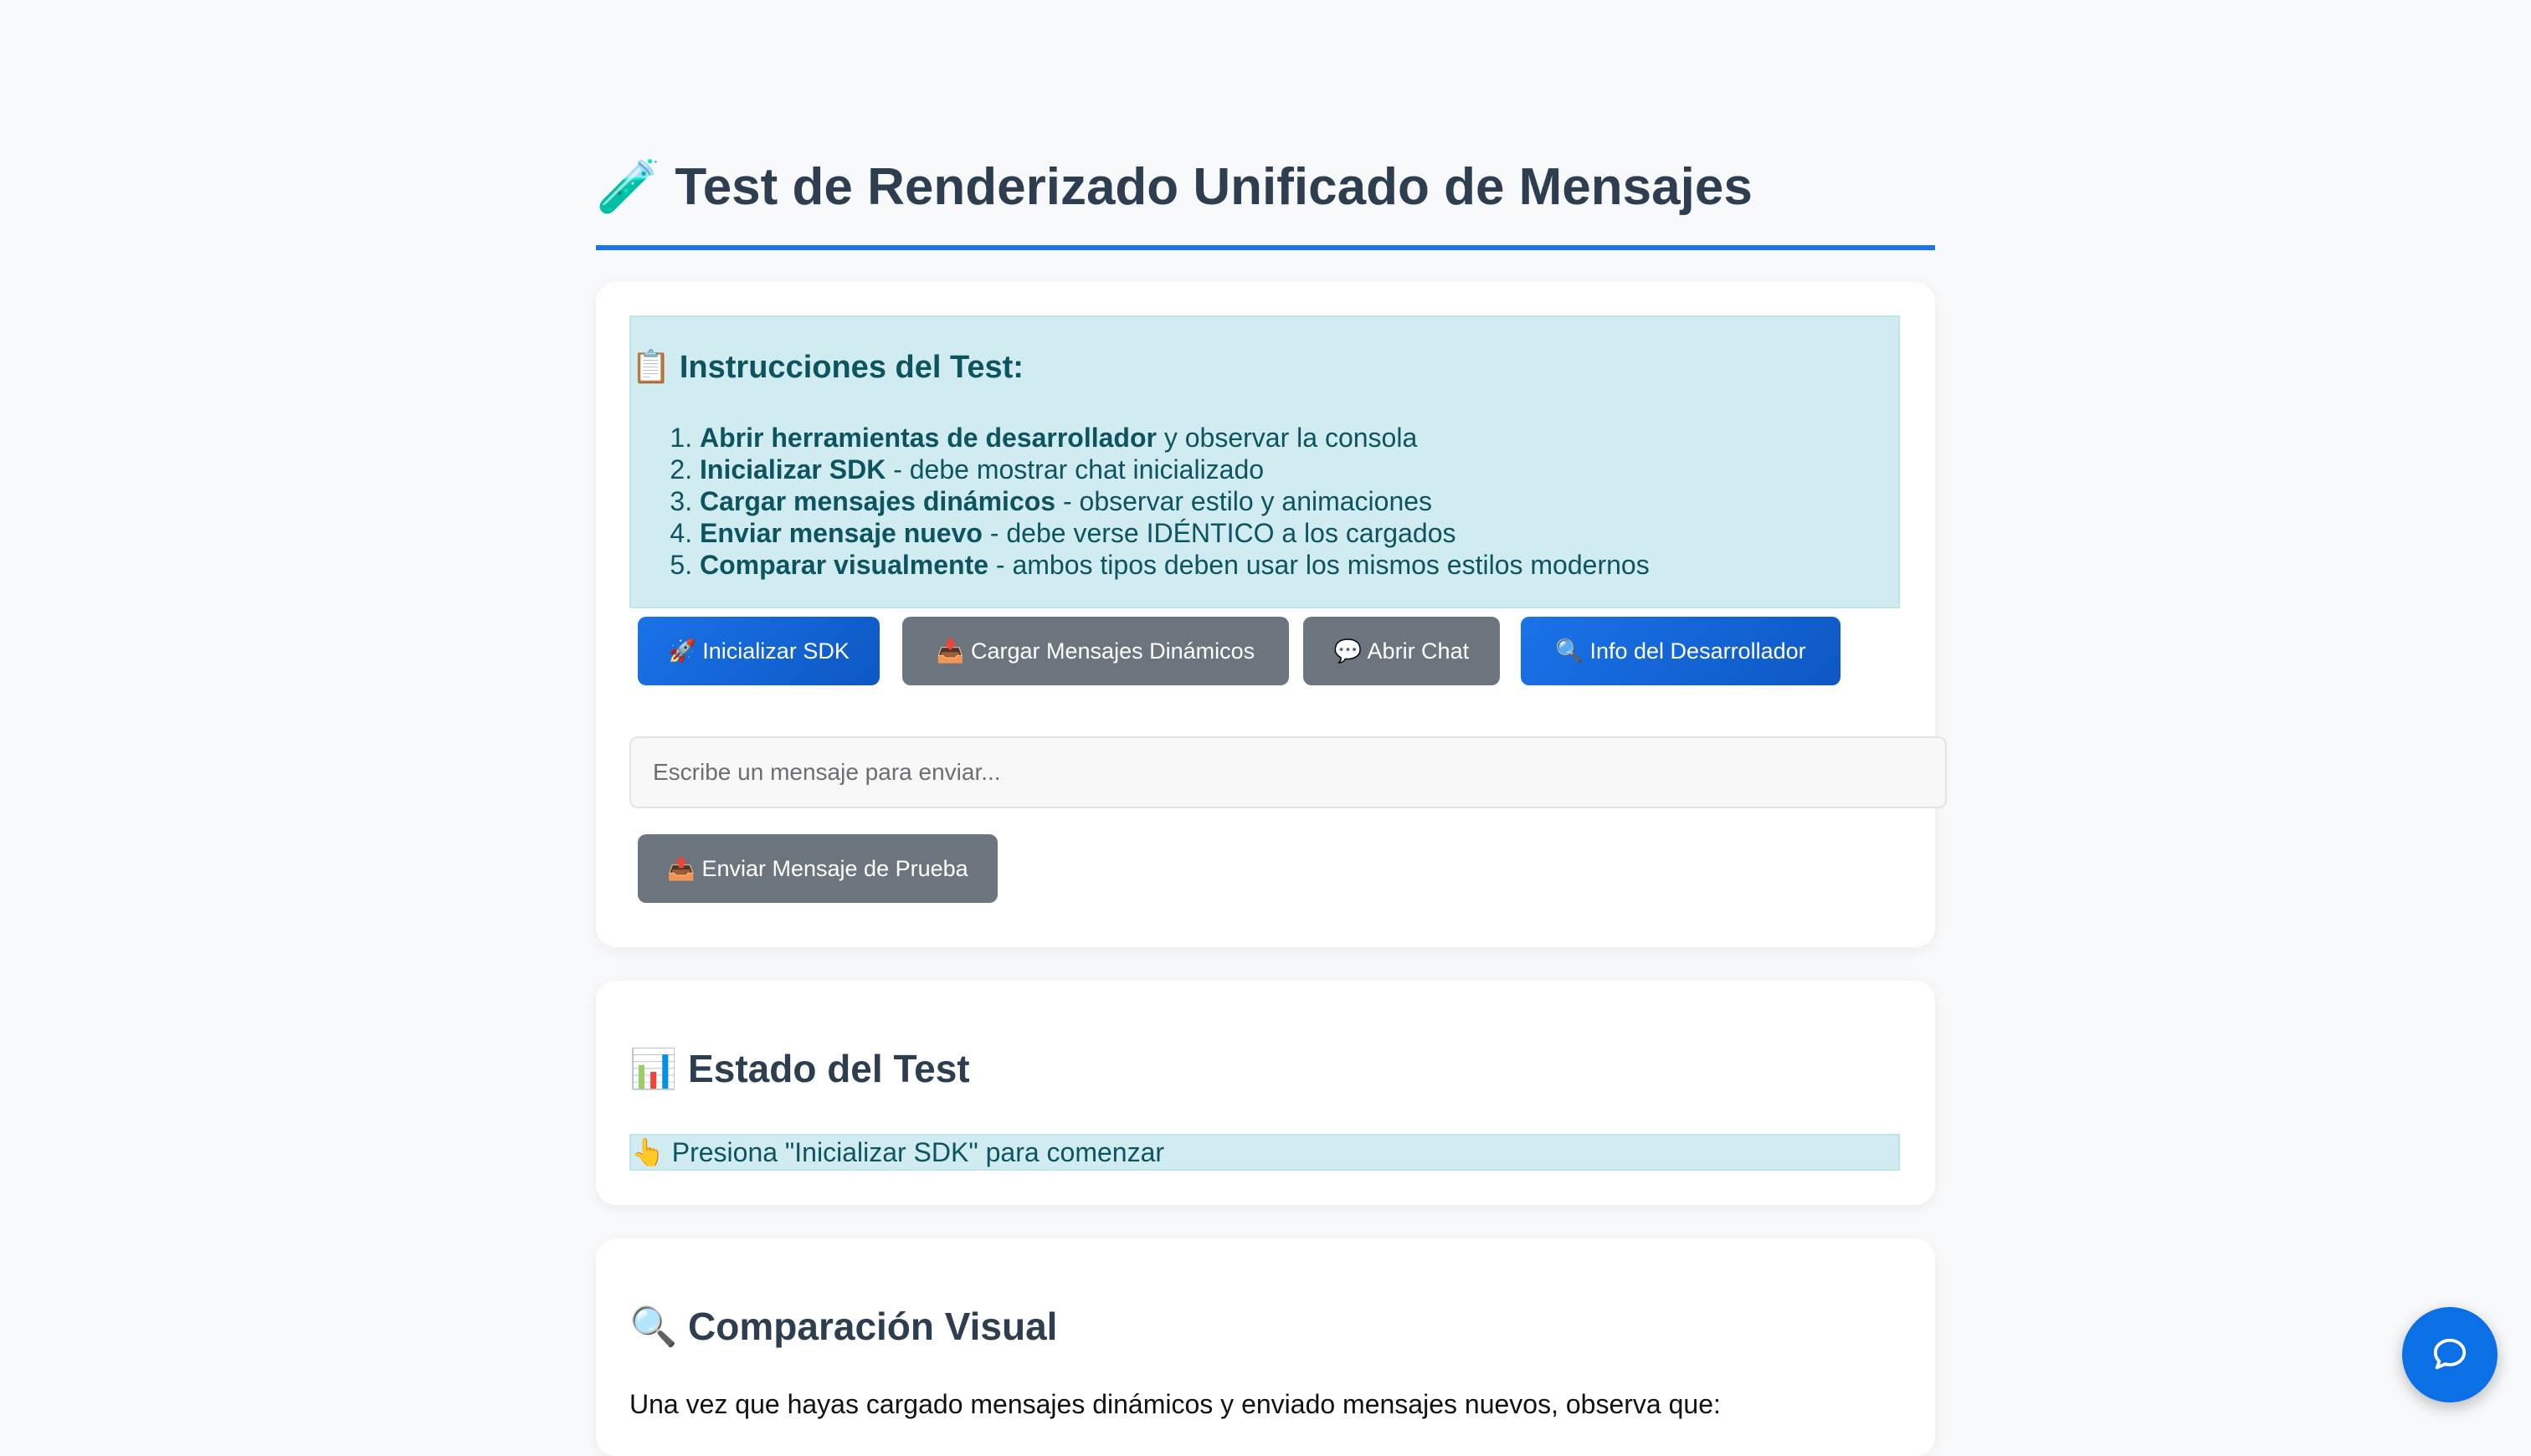 The width and height of the screenshot is (2531, 1456). Describe the element at coordinates (843, 1326) in the screenshot. I see `comparison-heading: 🔍 Comparación Visual` at that location.